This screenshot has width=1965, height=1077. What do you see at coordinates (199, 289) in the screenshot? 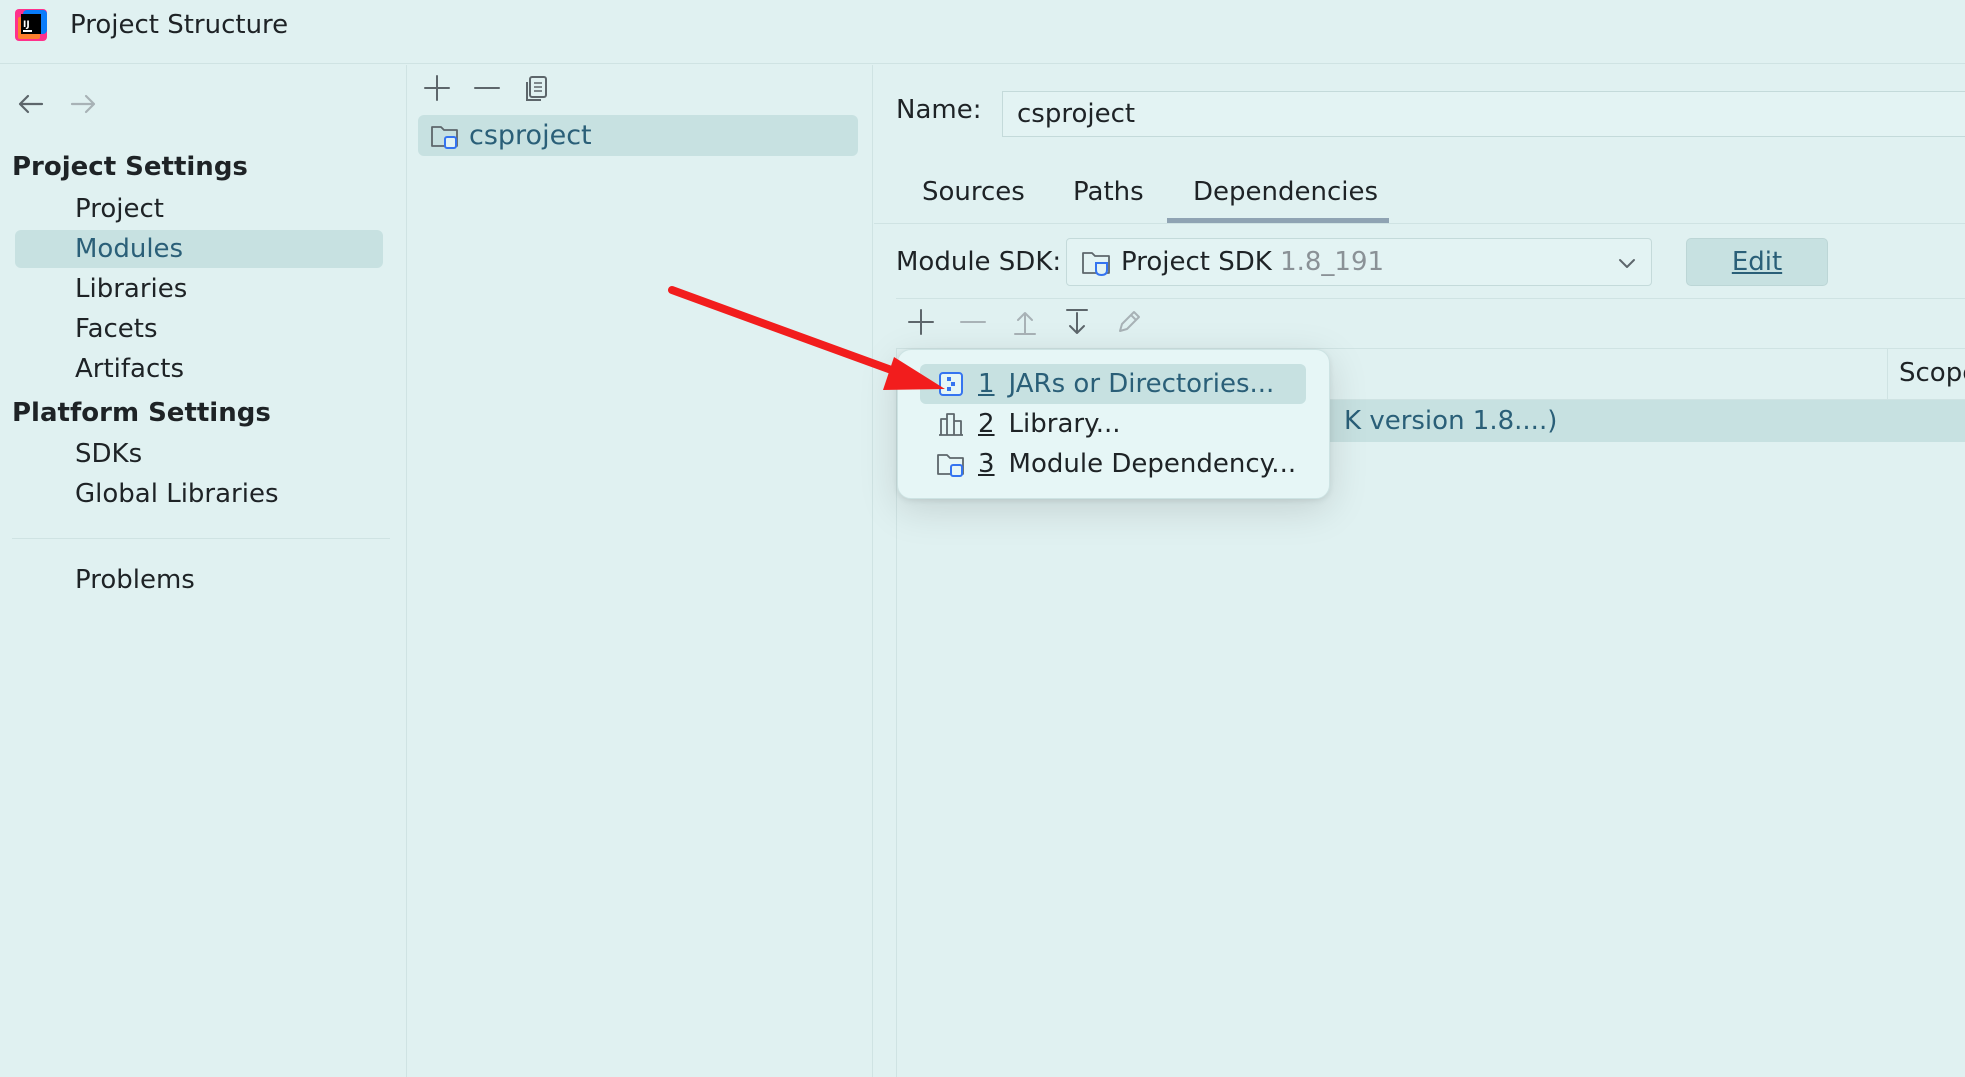
I see `nav-item-libraries: Libraries` at bounding box center [199, 289].